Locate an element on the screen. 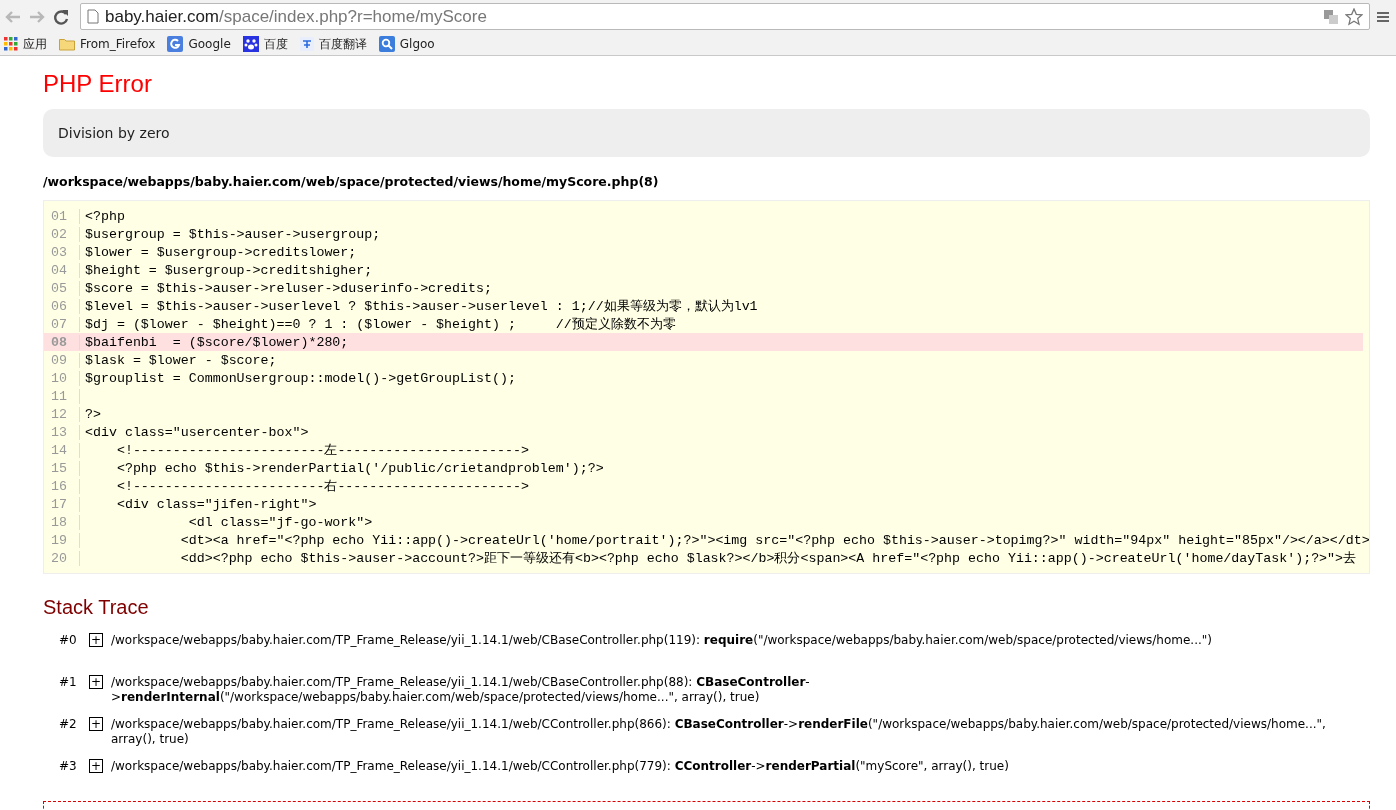 The height and width of the screenshot is (810, 1396). trace-text: /workspace/webapps/baby.haier.com/TP_Frame_Release/yii_1.14.1/web/CController.php(779): CController->renderPartial("myScore", array(), true) is located at coordinates (560, 766).